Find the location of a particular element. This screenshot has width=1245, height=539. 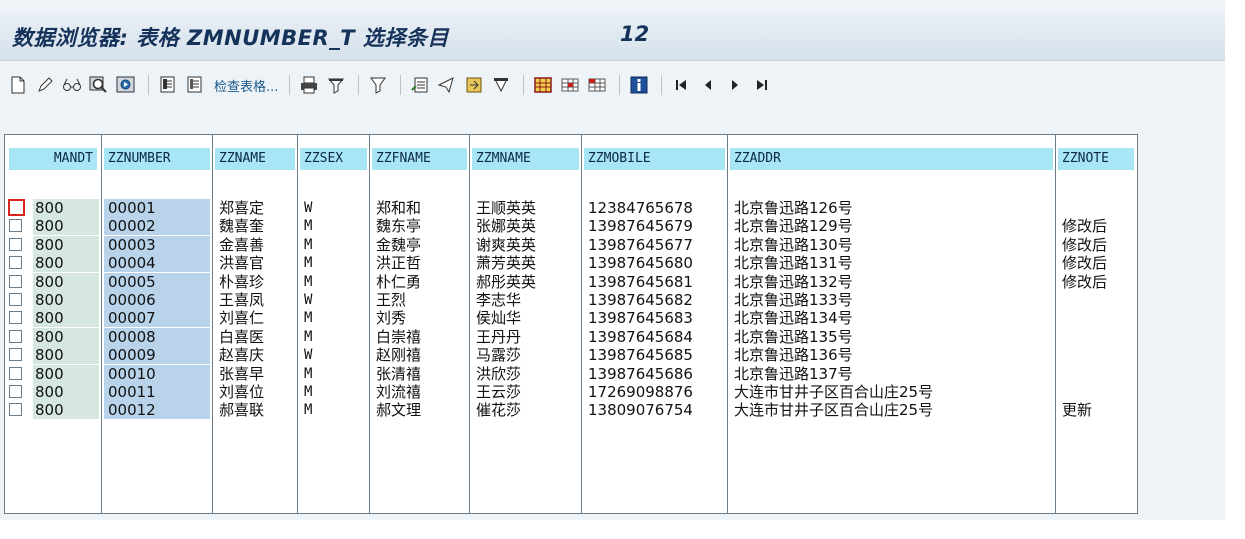

last-page-icon is located at coordinates (762, 85).